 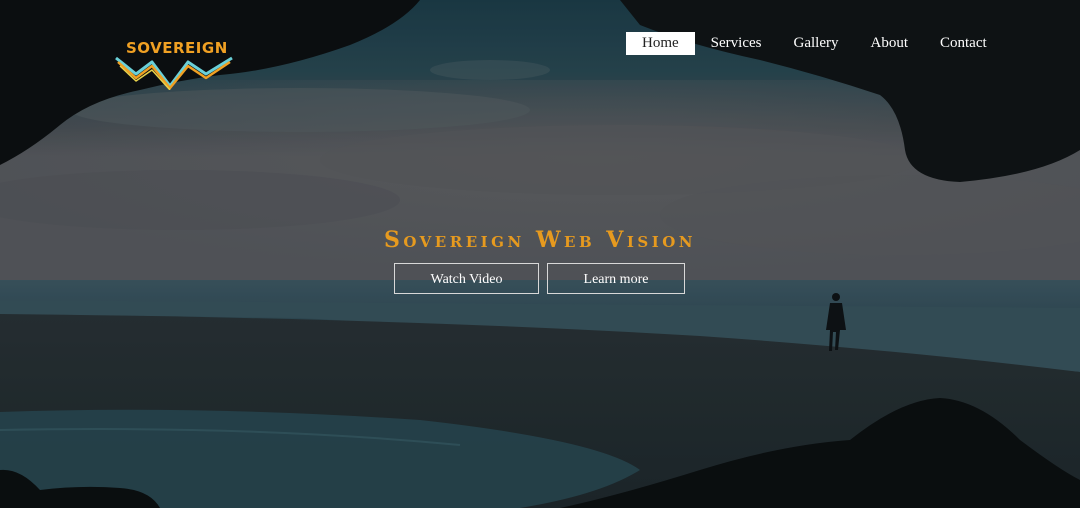 I want to click on nav-gallery: Gallery, so click(x=816, y=43).